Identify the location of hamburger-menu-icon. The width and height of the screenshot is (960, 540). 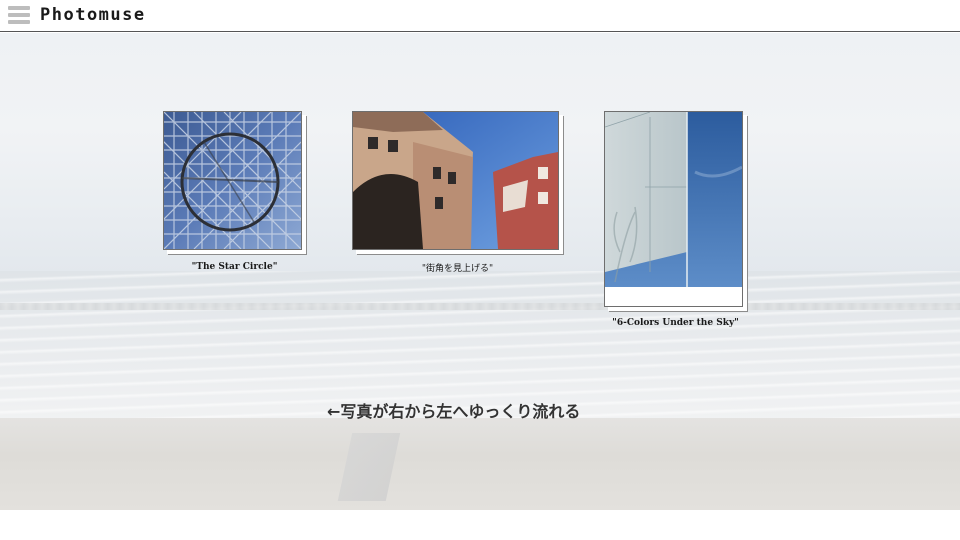
(19, 16).